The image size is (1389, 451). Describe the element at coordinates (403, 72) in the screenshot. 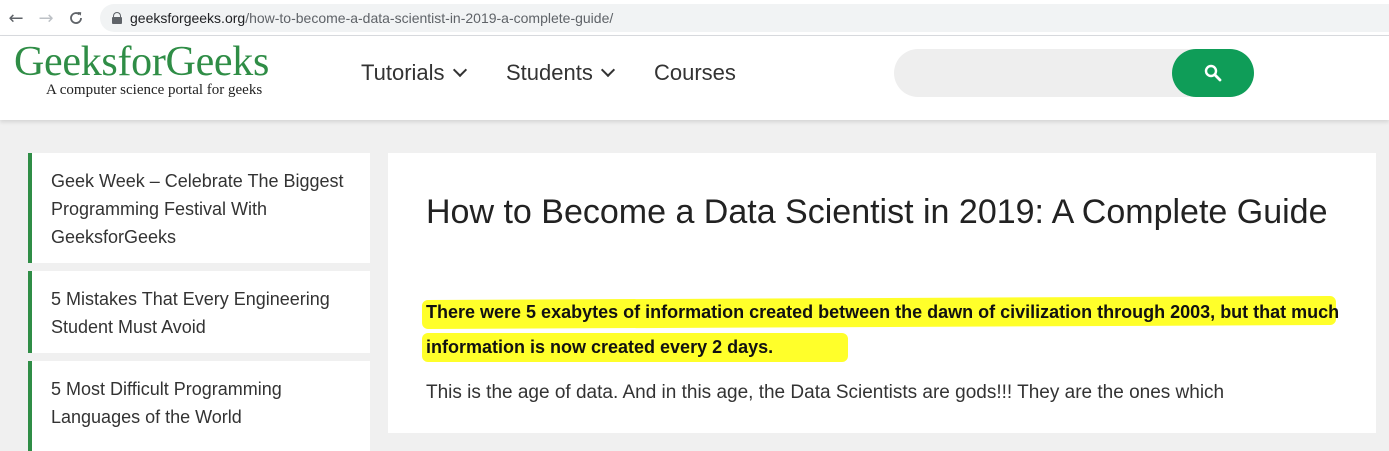

I see `nav-tutorials-label: Tutorials` at that location.